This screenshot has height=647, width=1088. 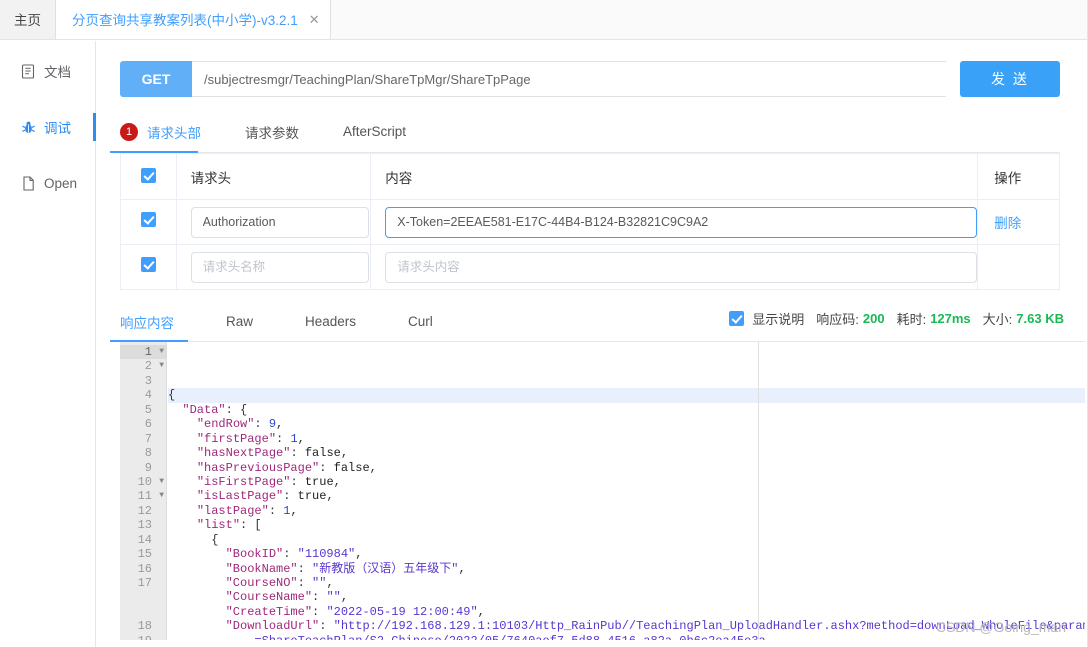 What do you see at coordinates (265, 496) in the screenshot?
I see `code-line: "isLastPage": true,` at bounding box center [265, 496].